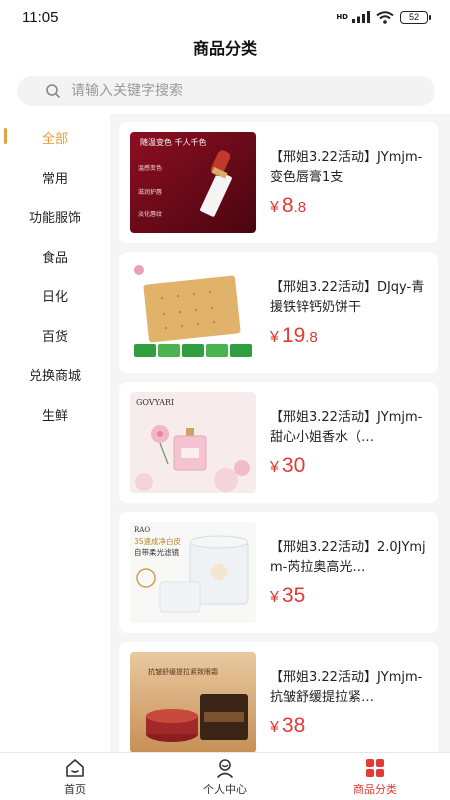  I want to click on image-text: RAO, so click(142, 530).